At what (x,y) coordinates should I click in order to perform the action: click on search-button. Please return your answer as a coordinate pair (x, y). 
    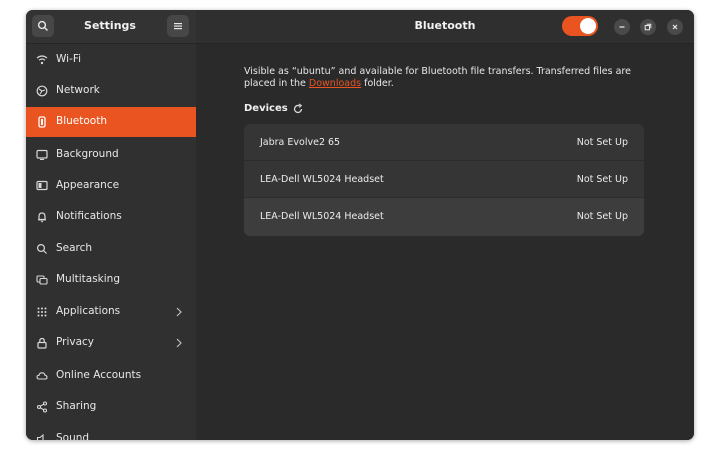
    Looking at the image, I should click on (43, 26).